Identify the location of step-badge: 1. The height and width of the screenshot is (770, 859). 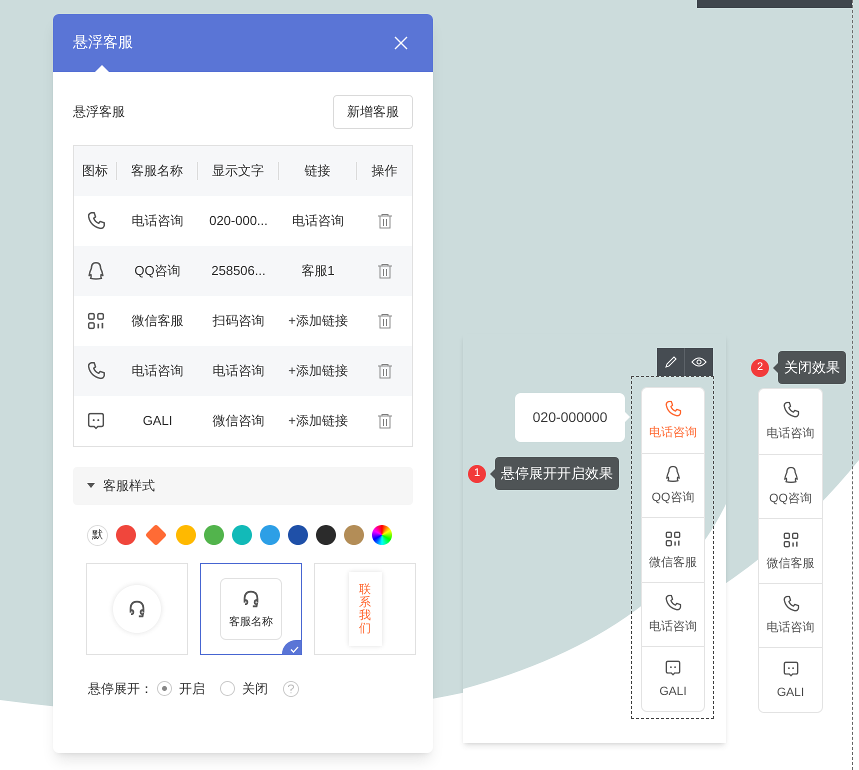
(477, 473).